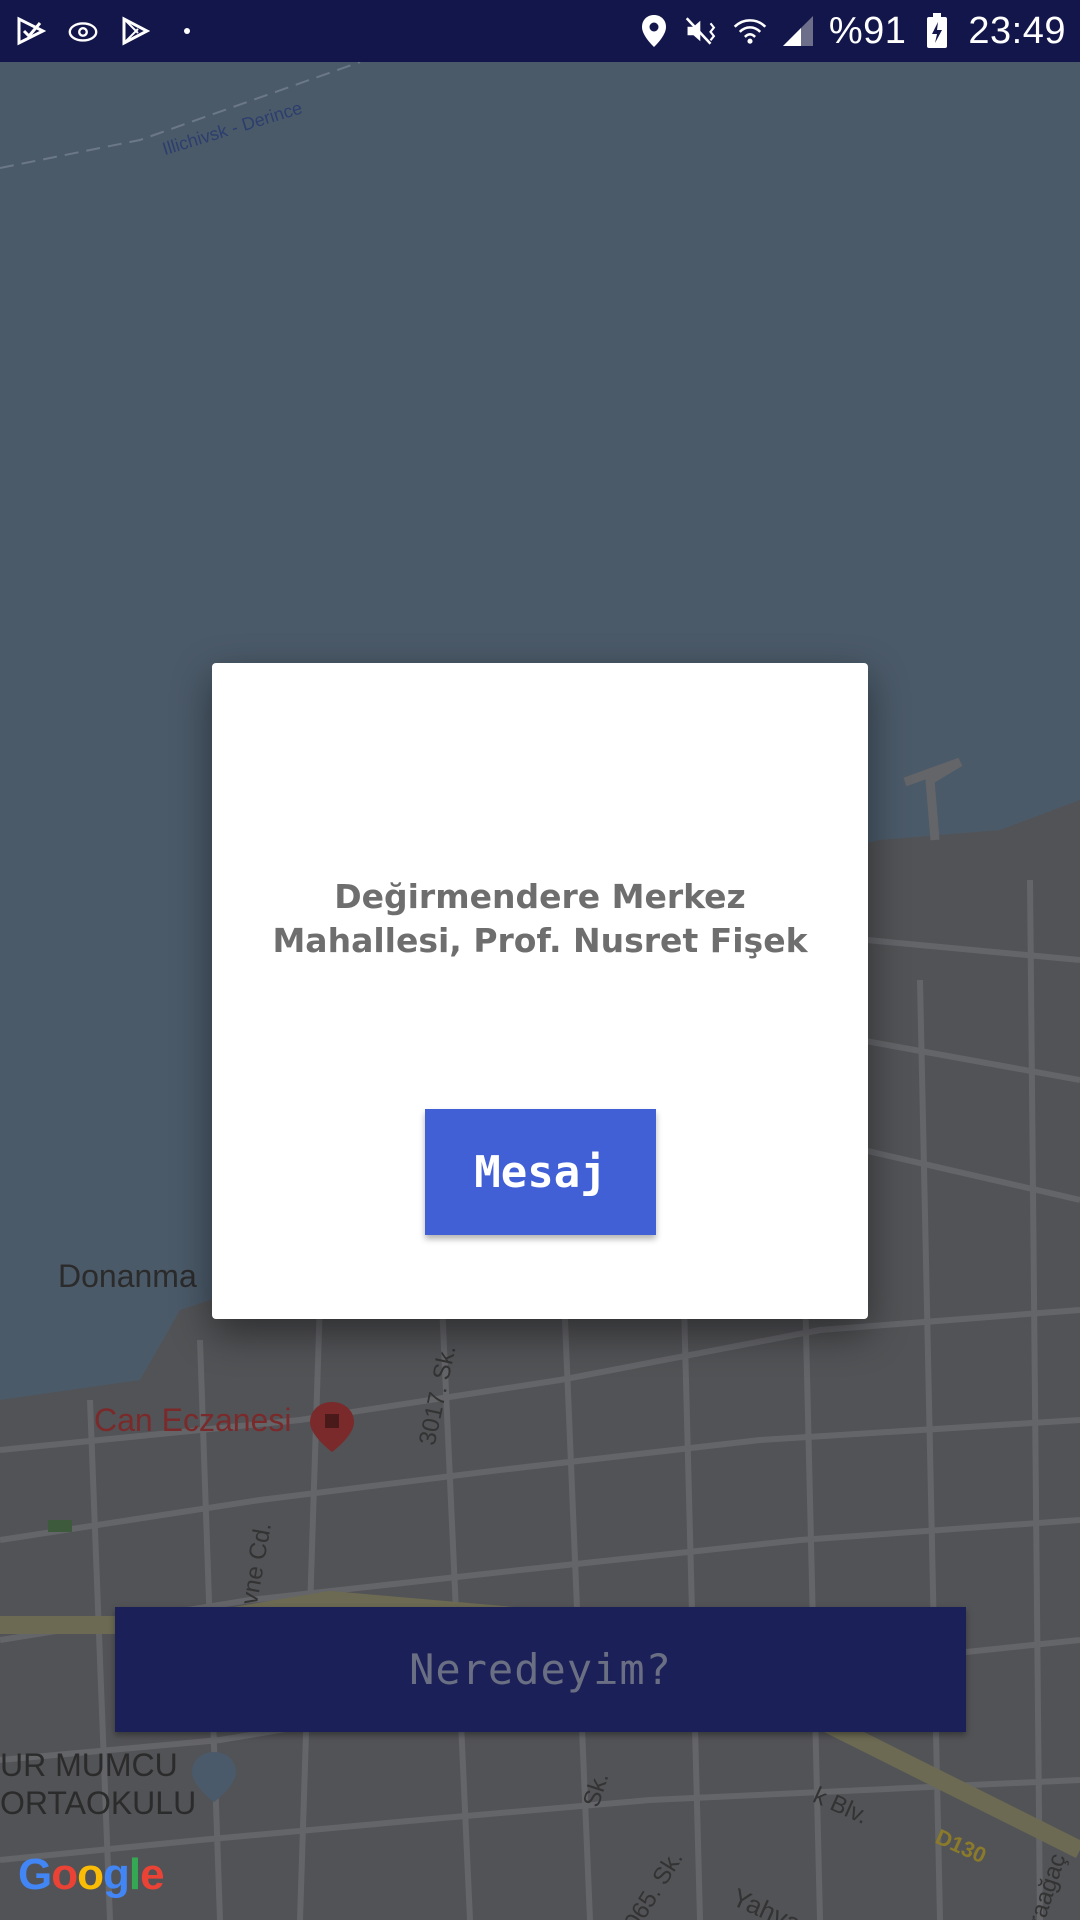 The image size is (1080, 1920). What do you see at coordinates (192, 1420) in the screenshot?
I see `map-label-pharmacy: Can Eczanesi` at bounding box center [192, 1420].